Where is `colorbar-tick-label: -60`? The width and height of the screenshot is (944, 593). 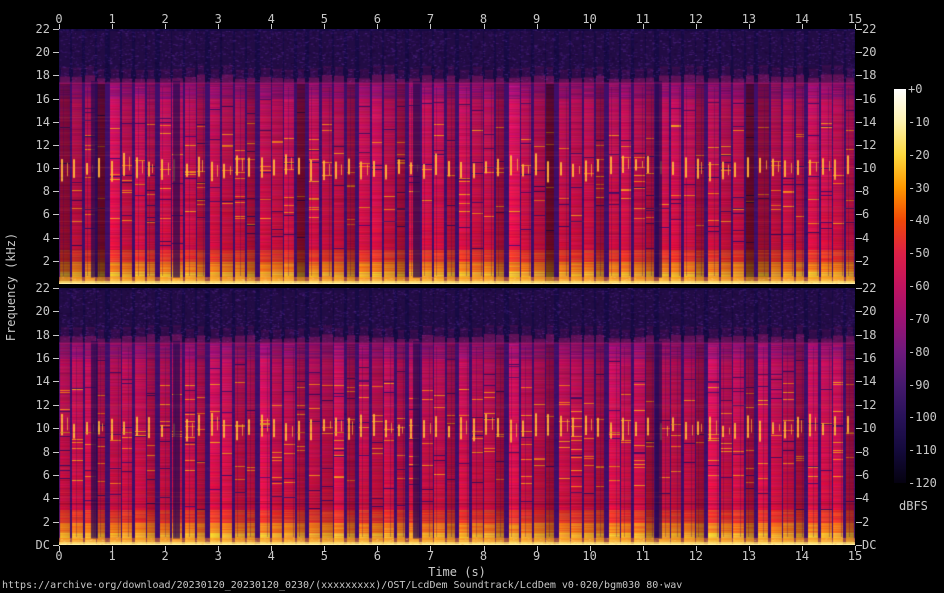 colorbar-tick-label: -60 is located at coordinates (919, 286).